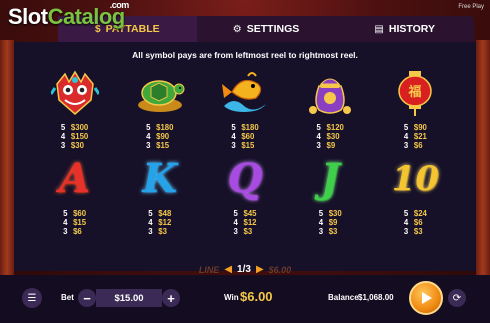 This screenshot has width=490, height=323. Describe the element at coordinates (160, 93) in the screenshot. I see `turtle-icon` at that location.